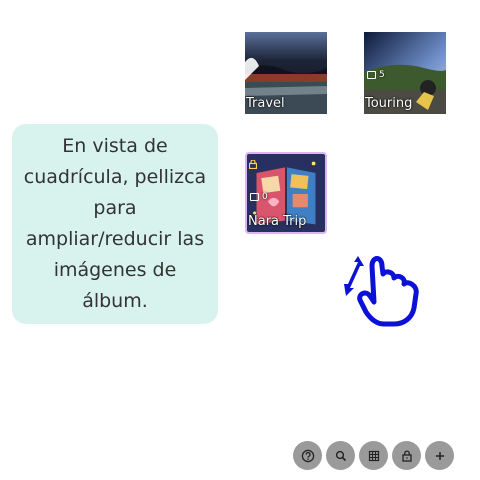 The width and height of the screenshot is (480, 480). What do you see at coordinates (286, 193) in the screenshot?
I see `album-tile-nara-trip: 0 Nara Trip` at bounding box center [286, 193].